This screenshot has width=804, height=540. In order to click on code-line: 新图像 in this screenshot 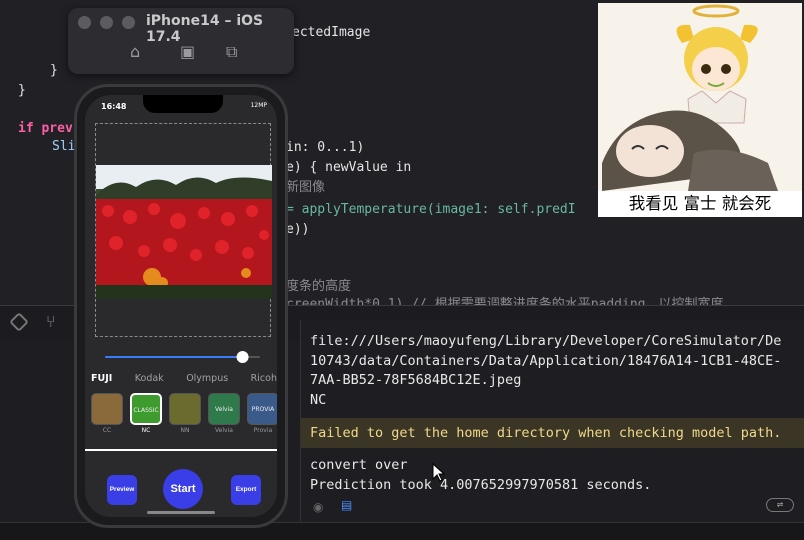, I will do `click(306, 187)`.